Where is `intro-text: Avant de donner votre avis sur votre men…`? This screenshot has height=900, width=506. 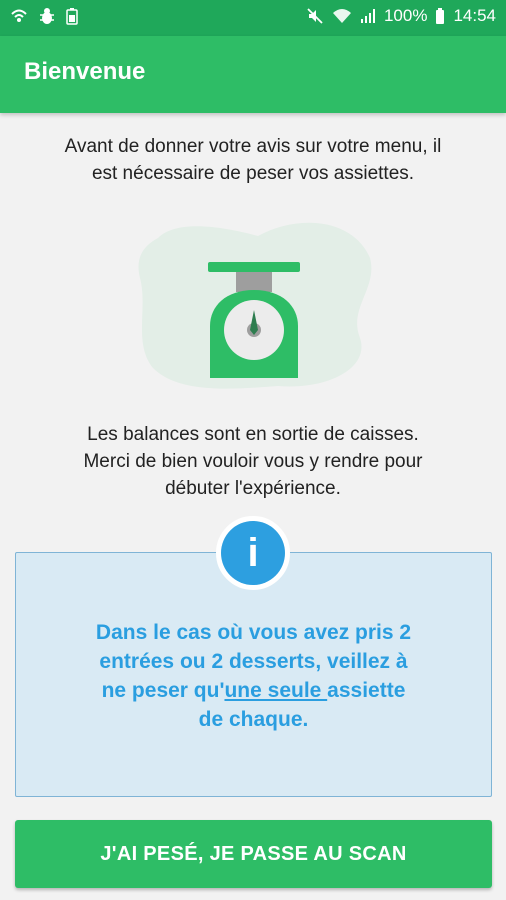 intro-text: Avant de donner votre avis sur votre men… is located at coordinates (253, 160).